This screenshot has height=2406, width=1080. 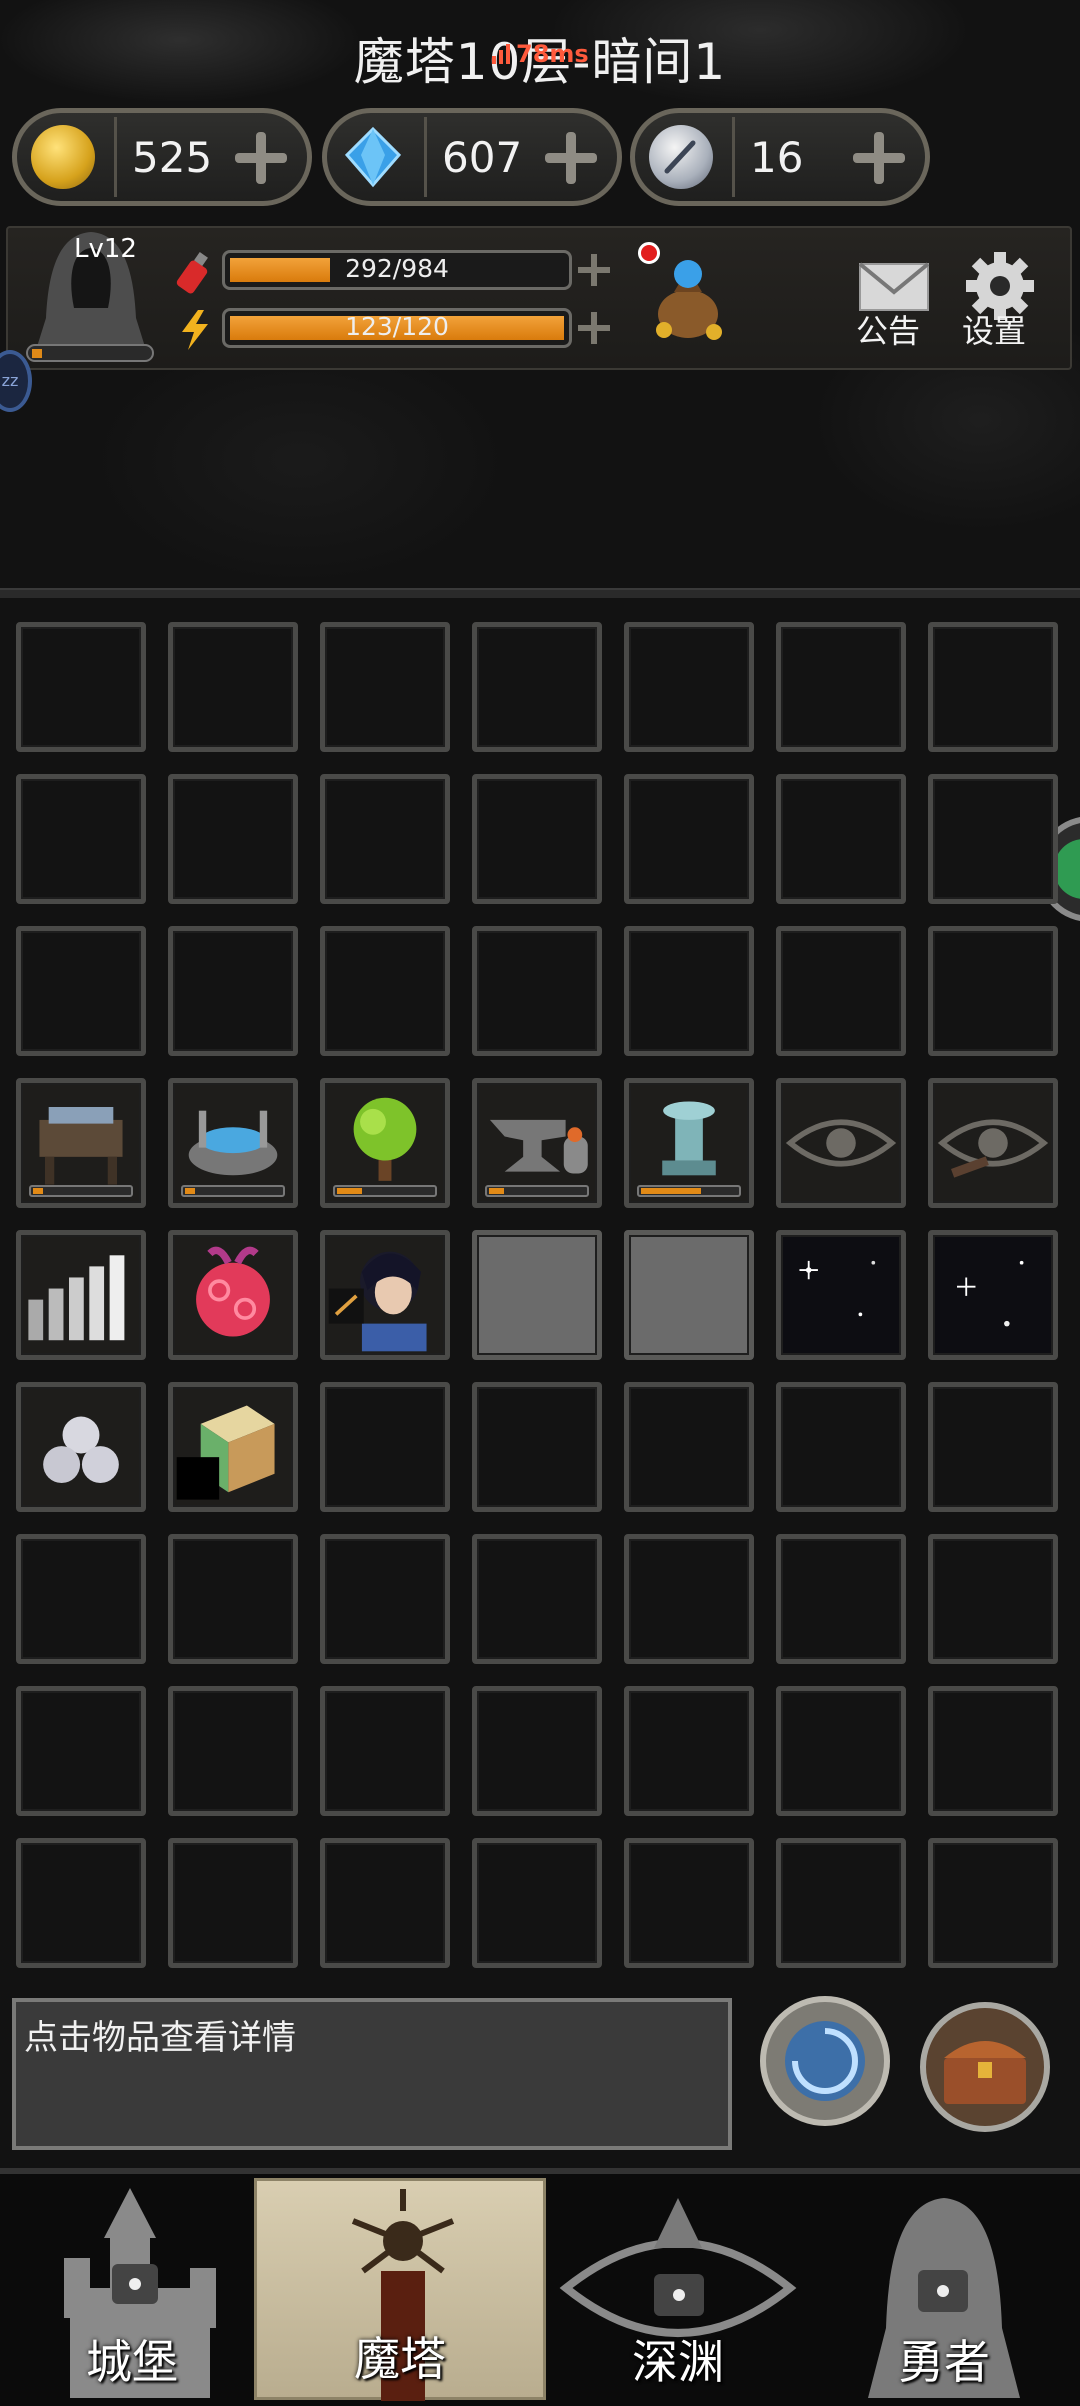 What do you see at coordinates (594, 270) in the screenshot?
I see `add-hp-button` at bounding box center [594, 270].